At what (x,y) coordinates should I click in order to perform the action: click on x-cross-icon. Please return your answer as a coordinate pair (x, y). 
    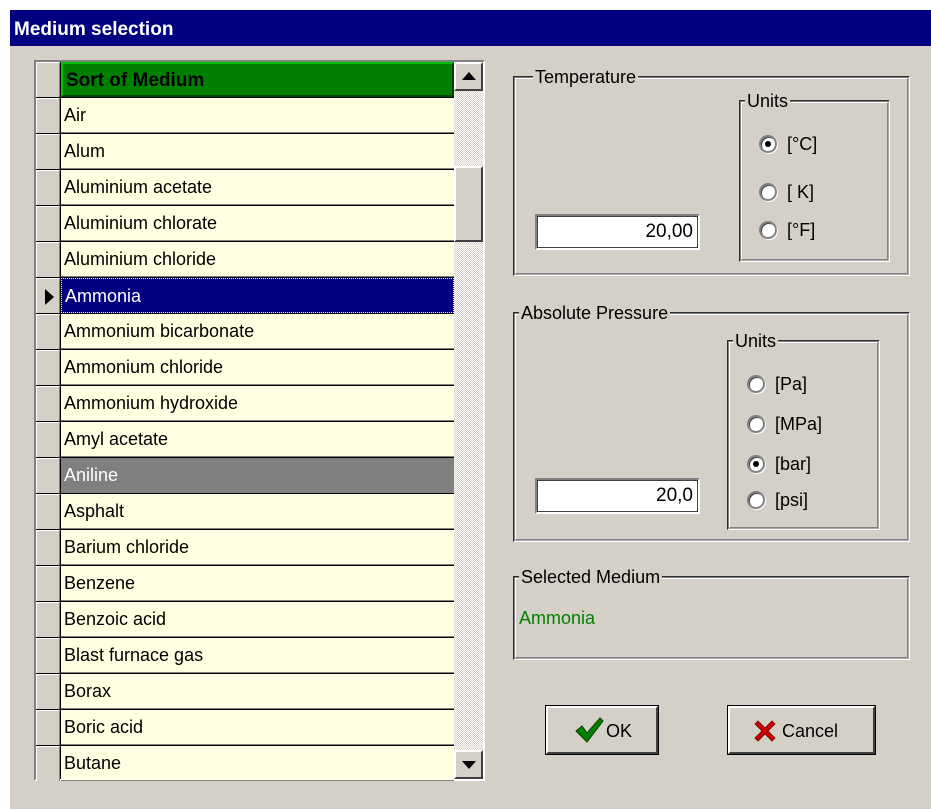
    Looking at the image, I should click on (765, 731).